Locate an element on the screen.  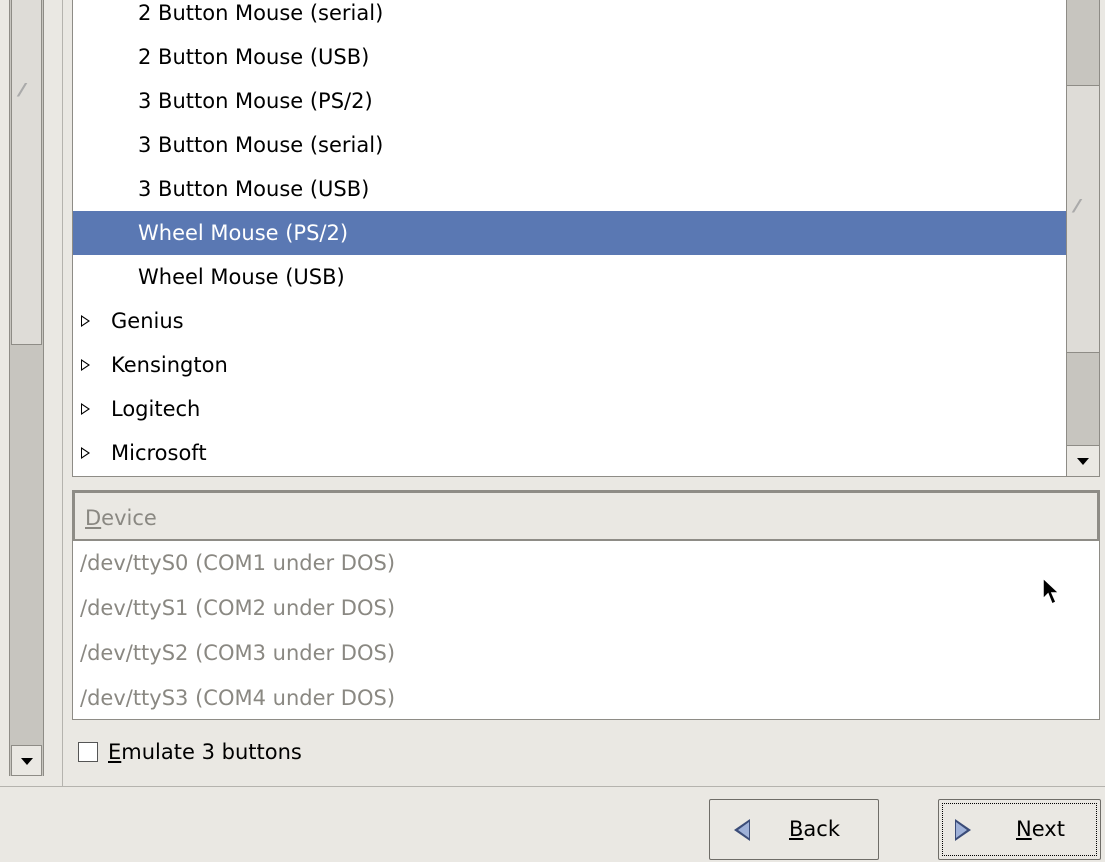
tree-item-row: Wheel Mouse (USB) is located at coordinates (570, 277).